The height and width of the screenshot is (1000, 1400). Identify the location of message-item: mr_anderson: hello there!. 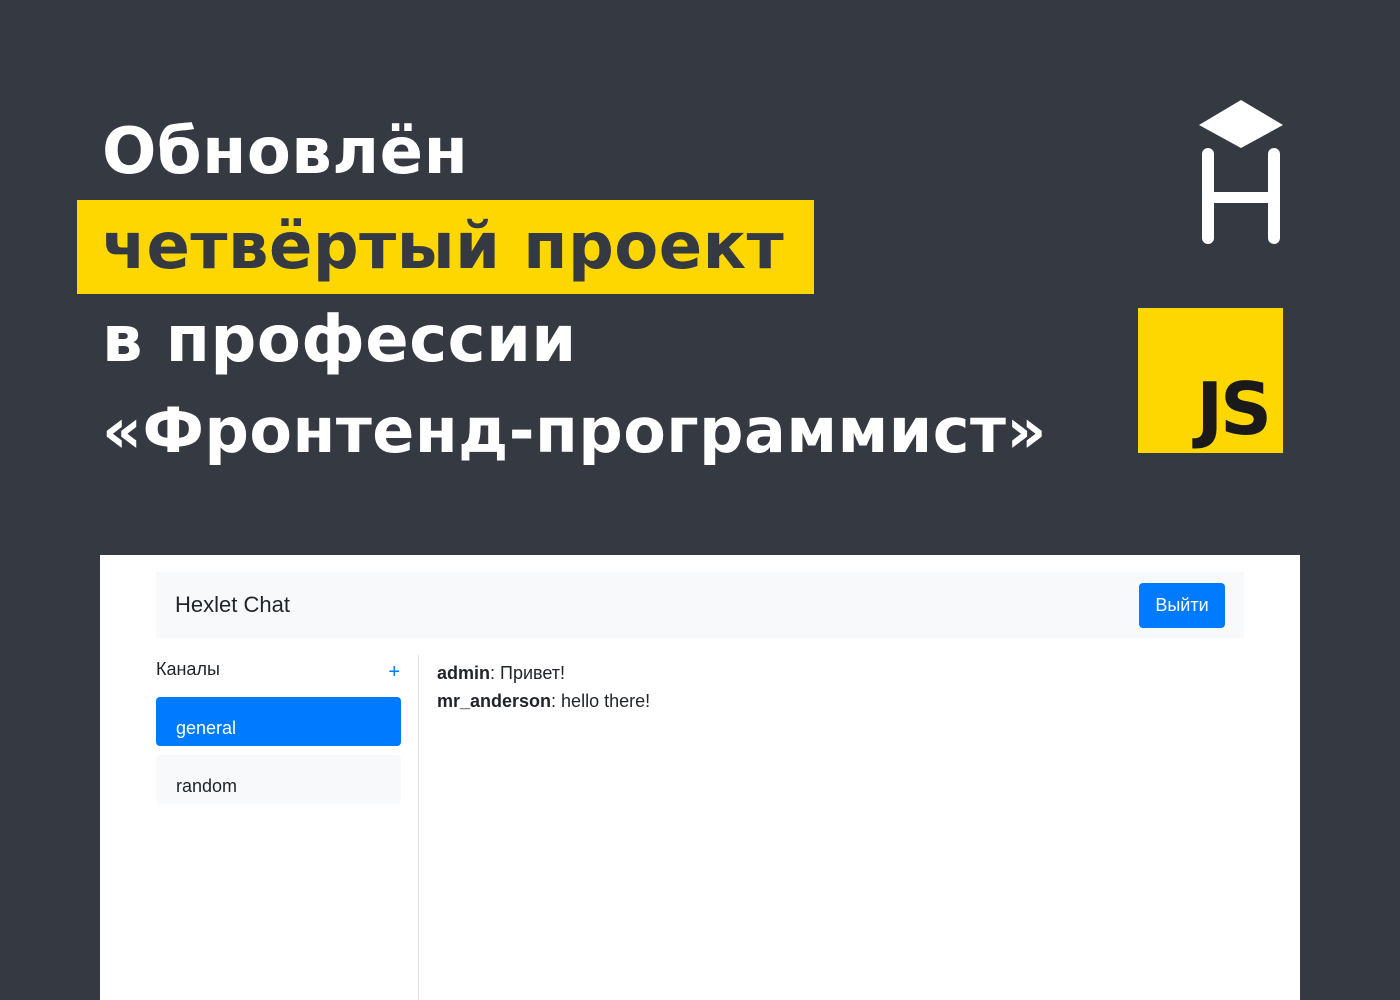
(837, 701).